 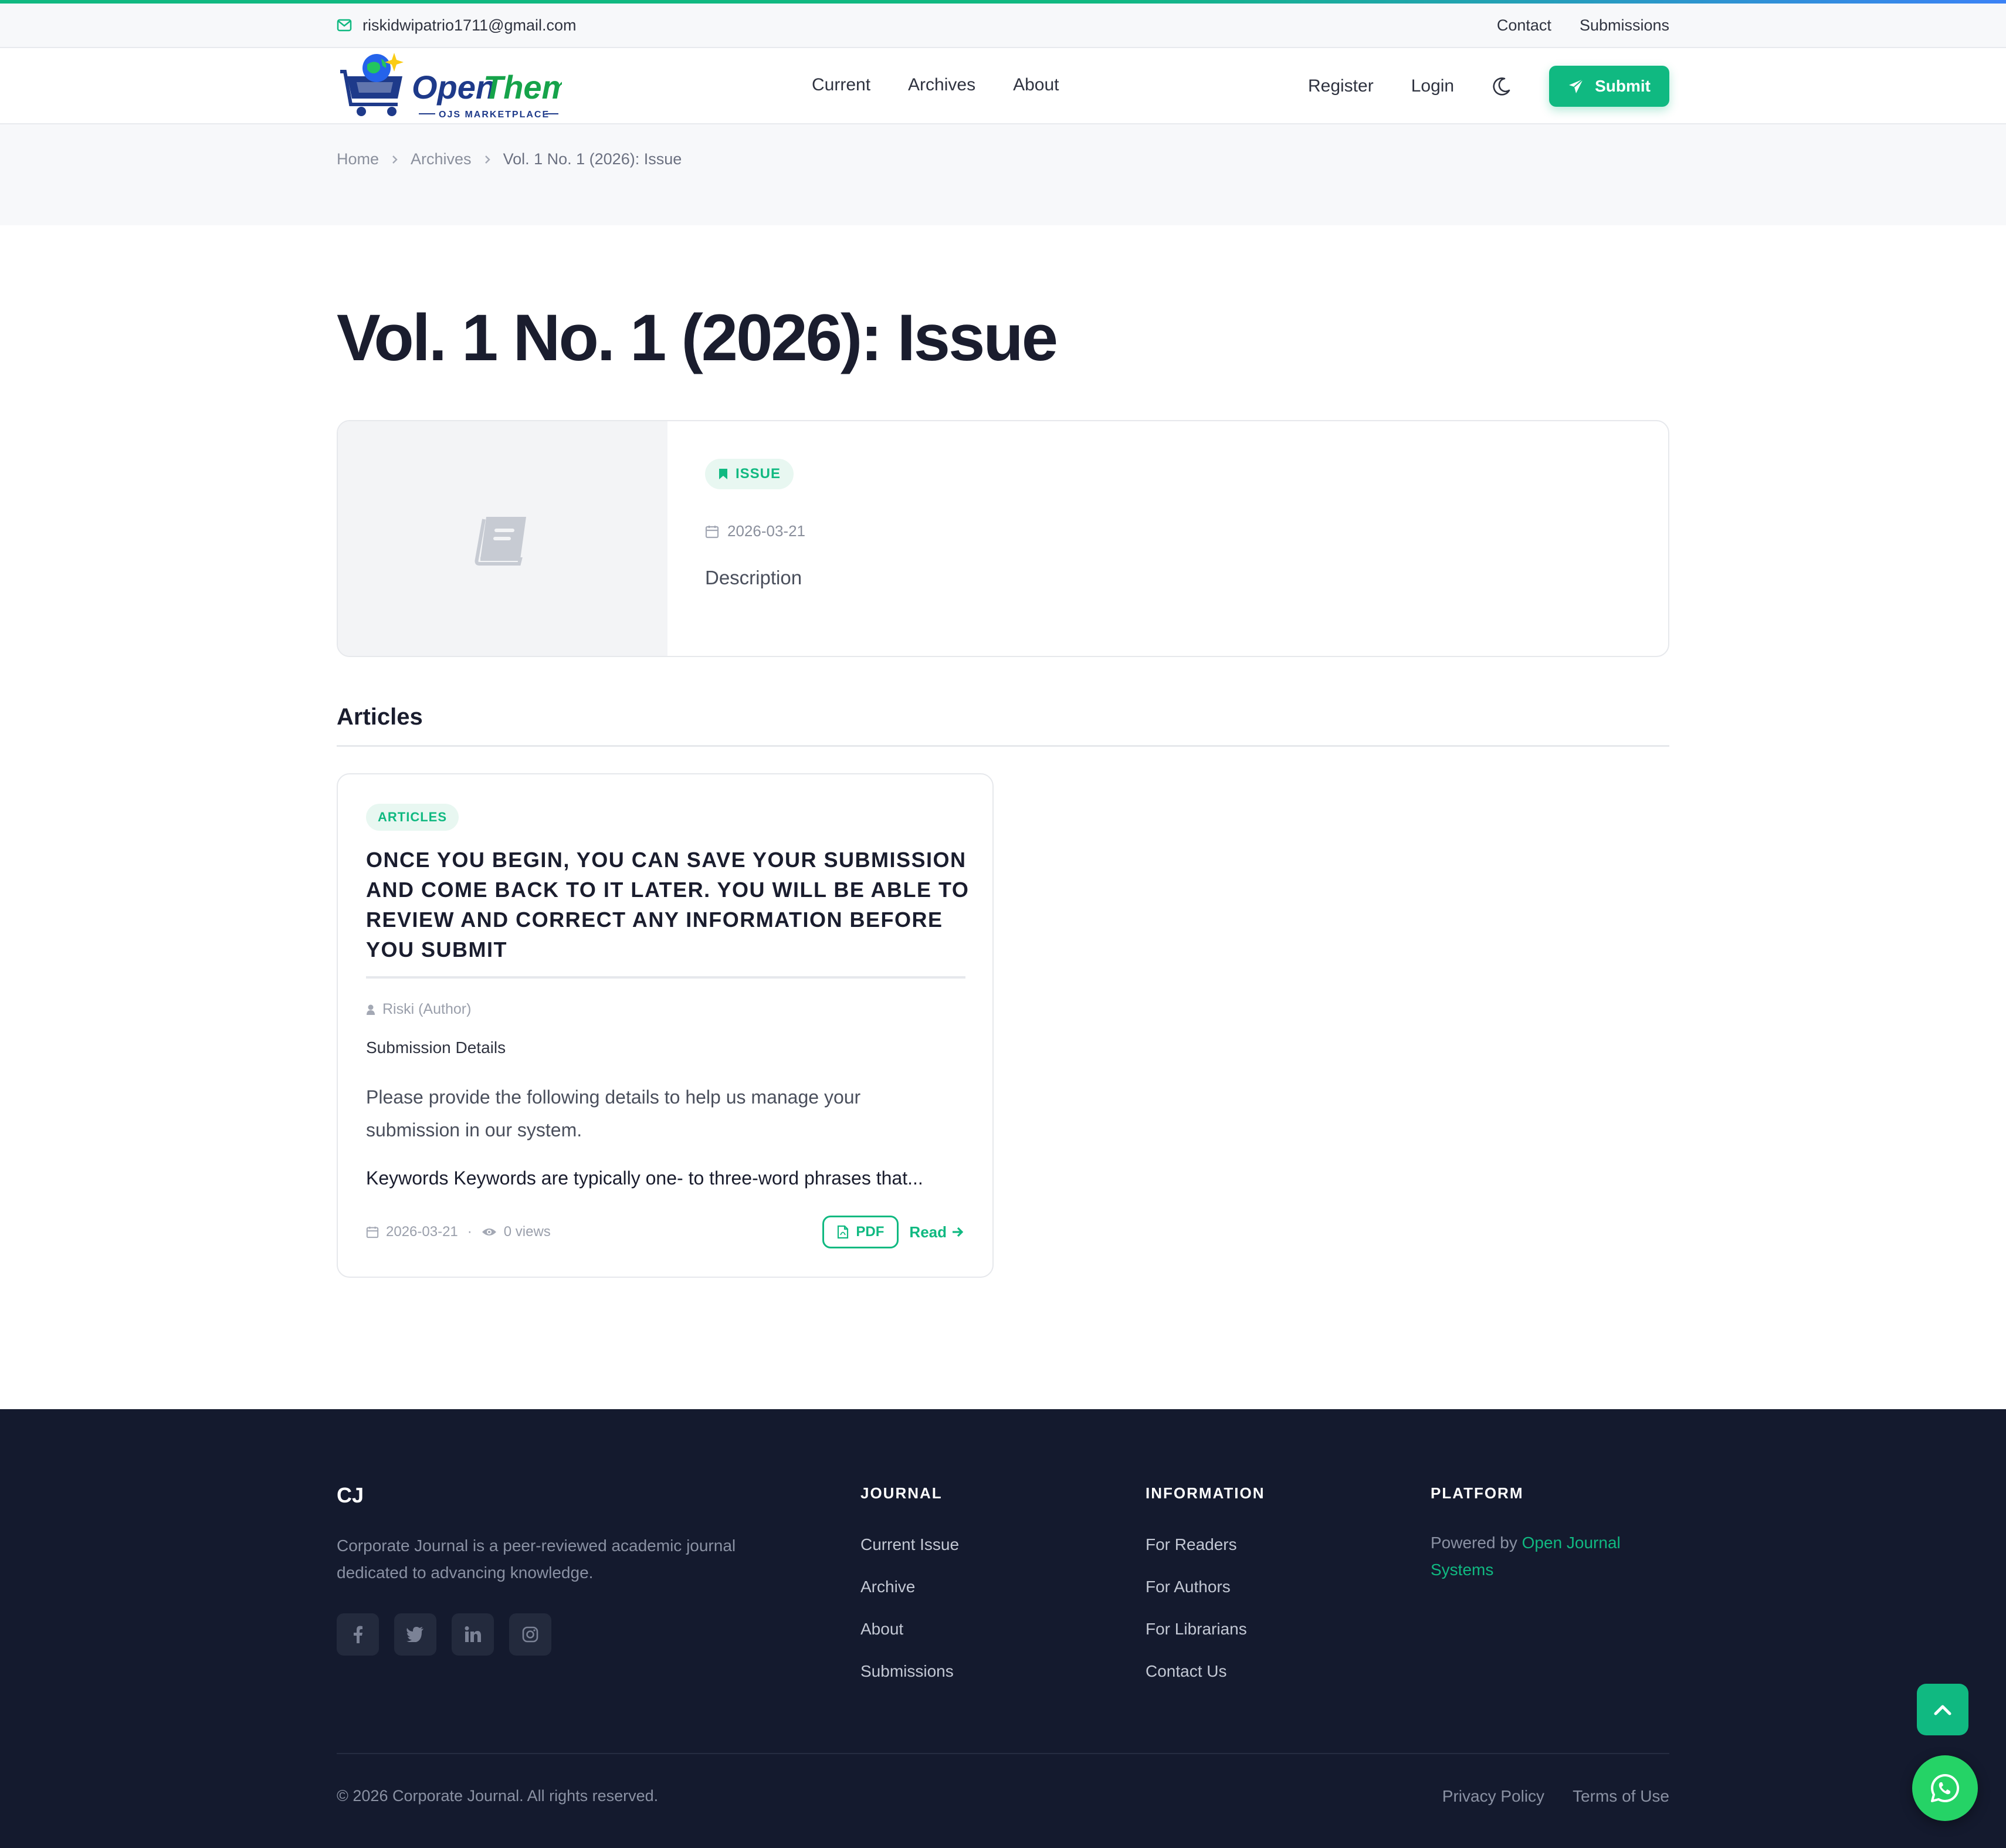 What do you see at coordinates (592, 159) in the screenshot?
I see `breadcrumb-current: Vol. 1 No. 1 (2026): Issue` at bounding box center [592, 159].